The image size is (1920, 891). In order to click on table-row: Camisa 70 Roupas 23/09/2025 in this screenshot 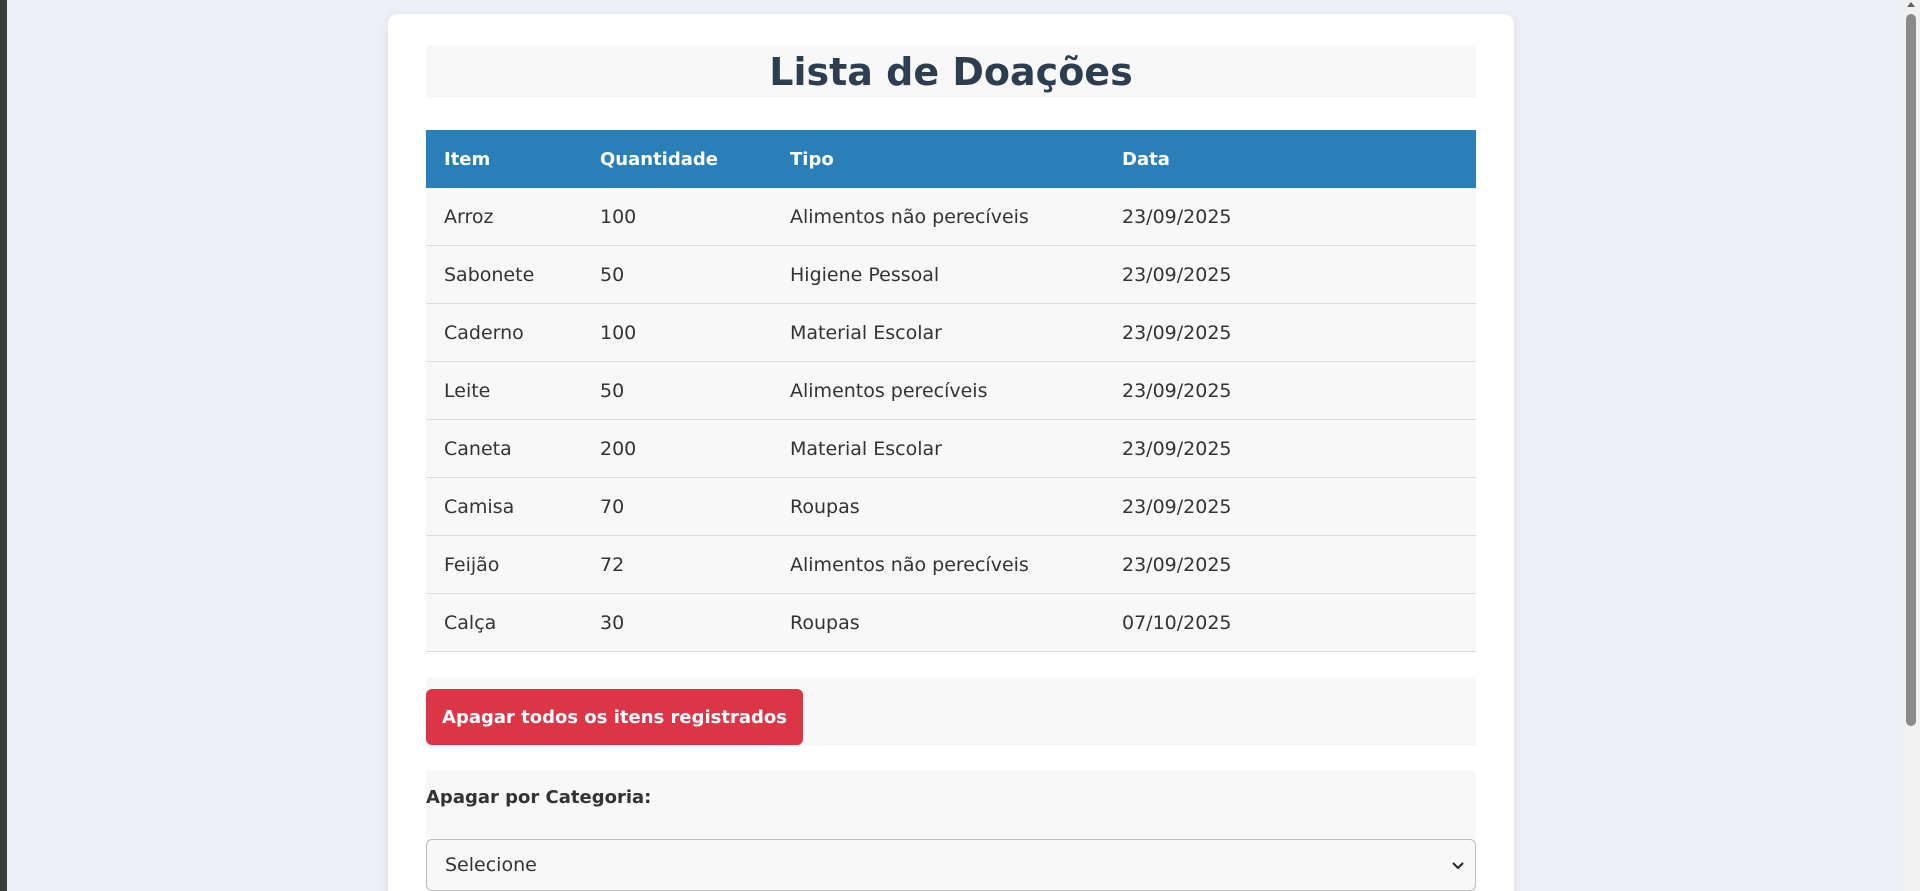, I will do `click(951, 506)`.